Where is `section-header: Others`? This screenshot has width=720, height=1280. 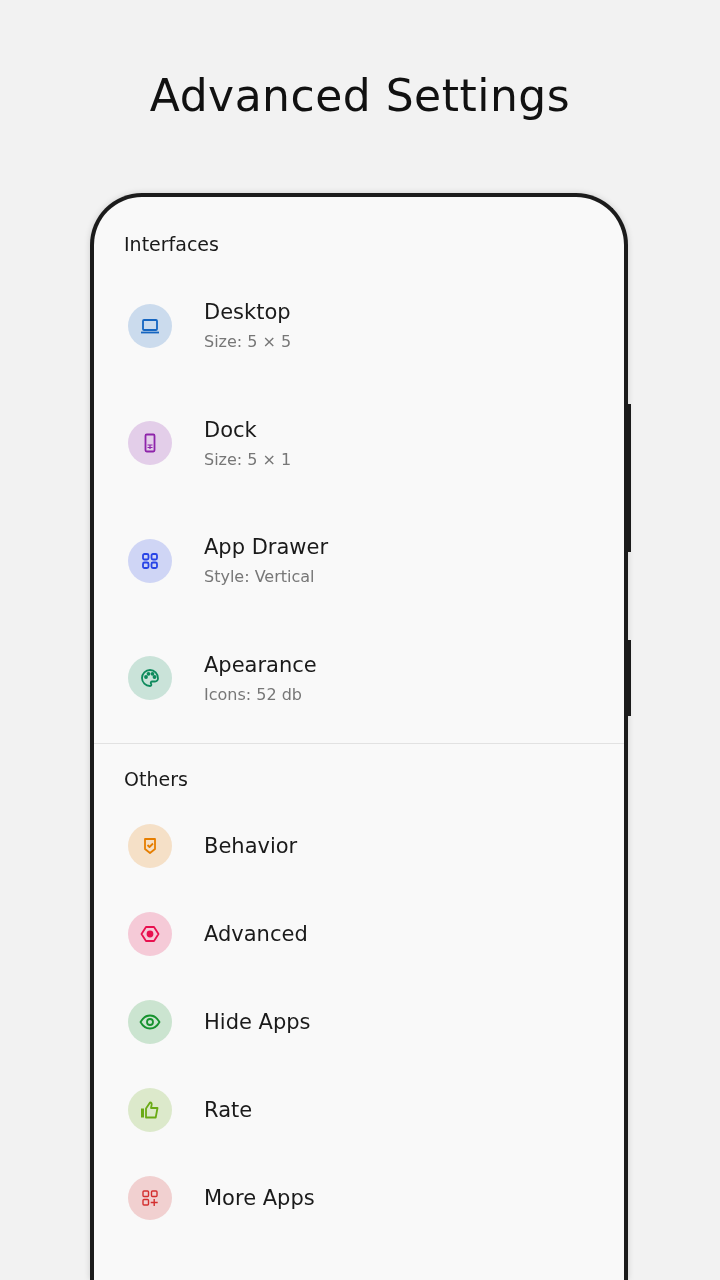
section-header: Others is located at coordinates (156, 779).